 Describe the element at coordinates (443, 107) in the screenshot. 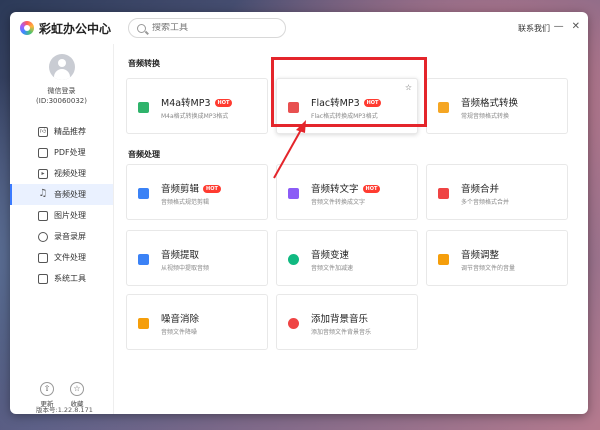

I see `audio-convert-icon` at that location.